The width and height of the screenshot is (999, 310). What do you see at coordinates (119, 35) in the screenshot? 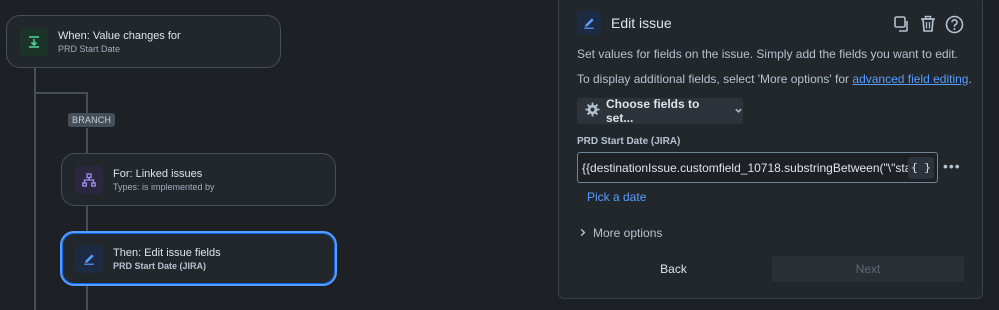
I see `trigger-title: When: Value changes for` at bounding box center [119, 35].